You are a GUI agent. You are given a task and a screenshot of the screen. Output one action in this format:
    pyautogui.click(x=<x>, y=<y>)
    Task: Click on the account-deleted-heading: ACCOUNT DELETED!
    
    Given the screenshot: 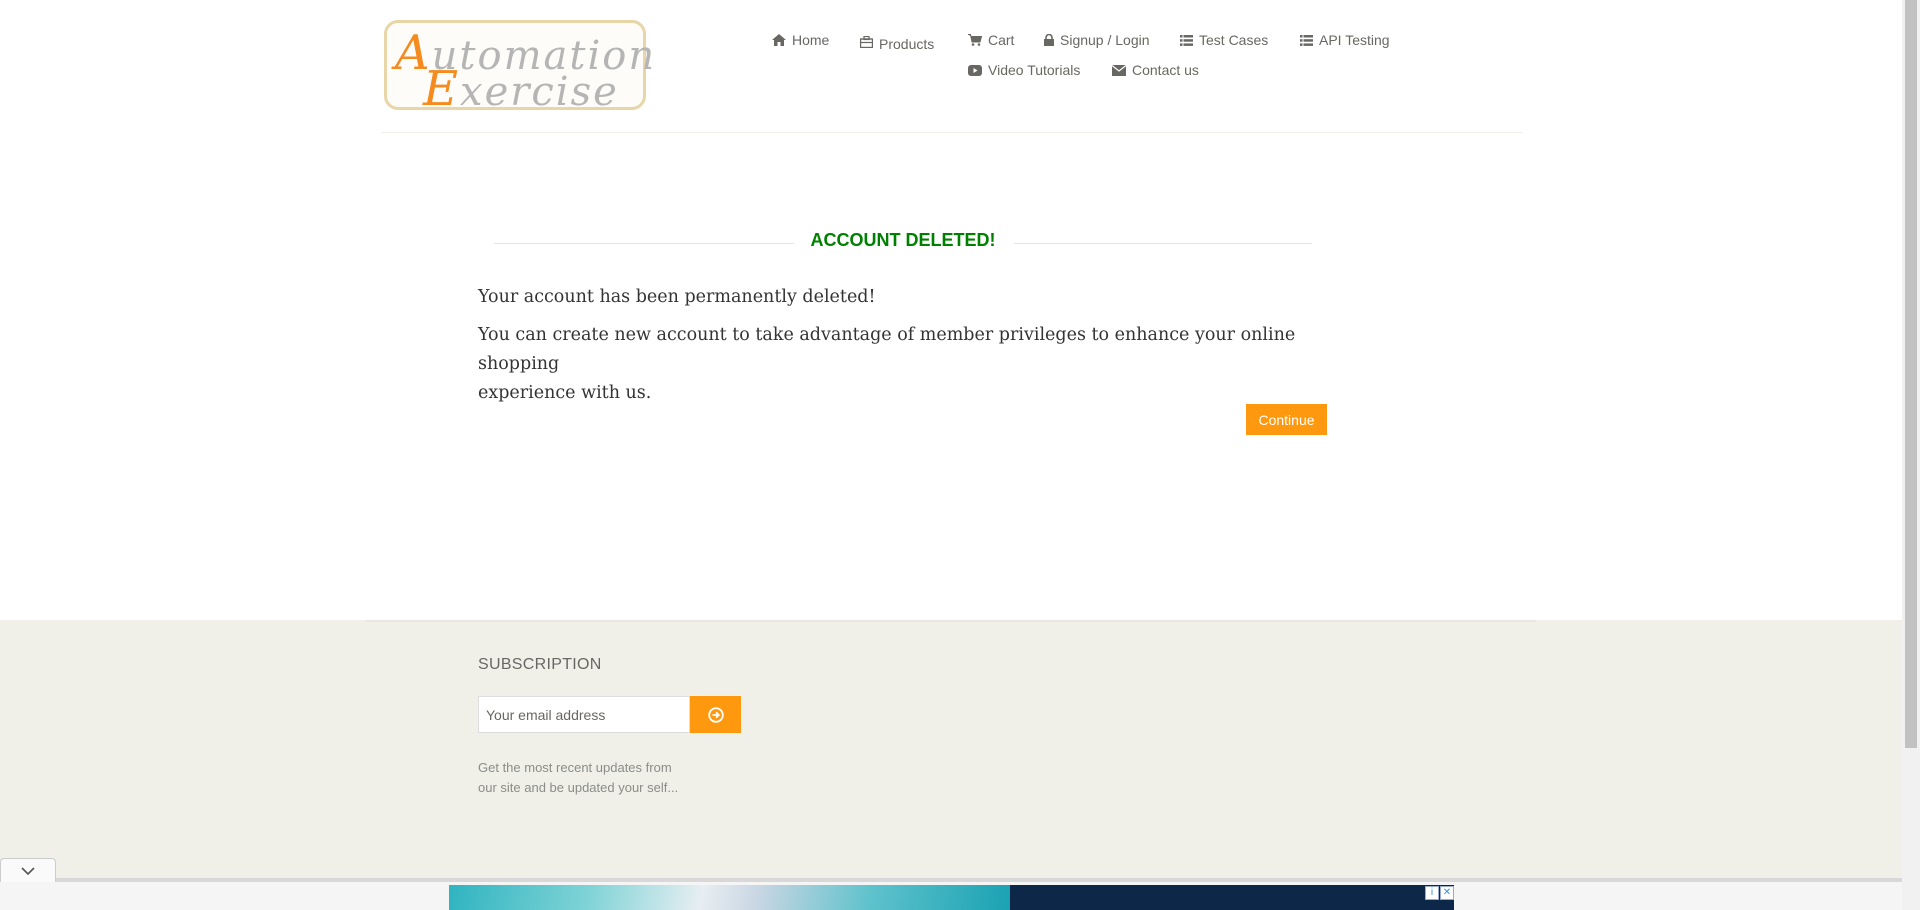 What is the action you would take?
    pyautogui.click(x=903, y=242)
    